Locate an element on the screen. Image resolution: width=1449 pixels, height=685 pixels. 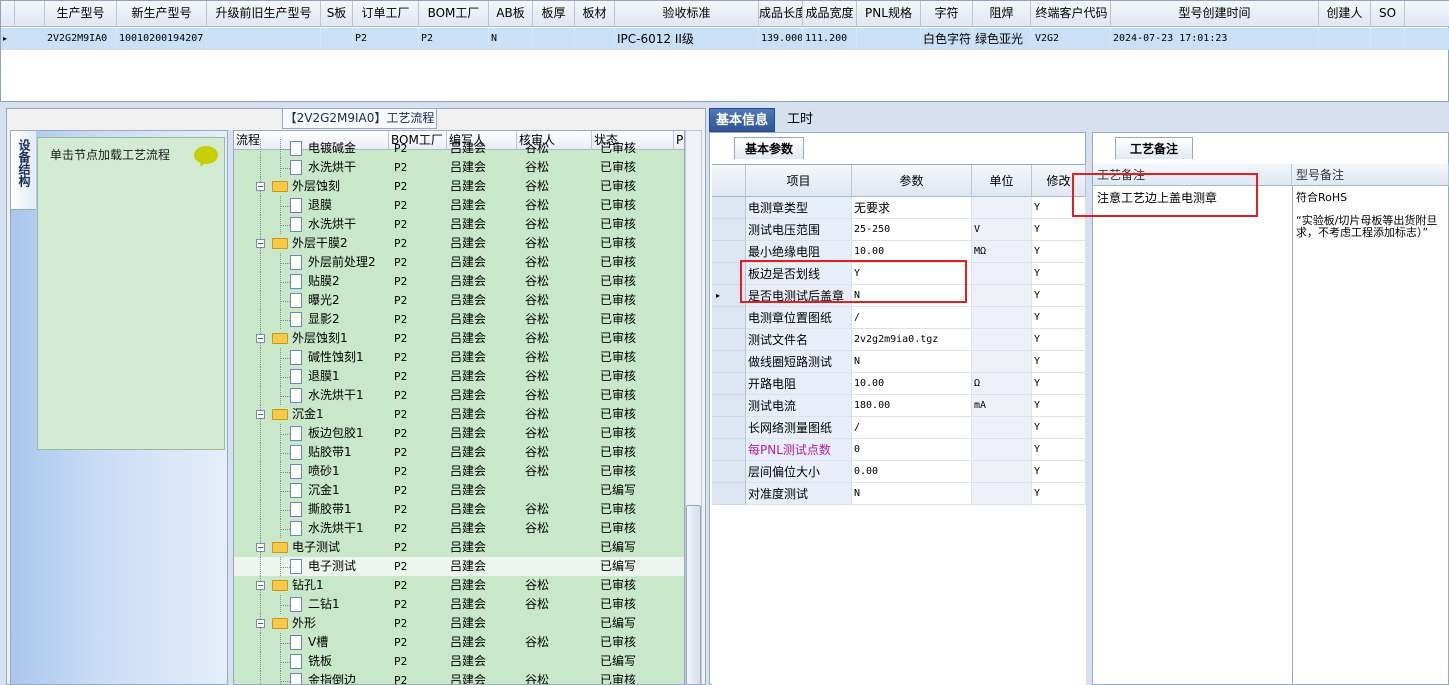
tab-process-notes: 工艺备注 is located at coordinates (1154, 148).